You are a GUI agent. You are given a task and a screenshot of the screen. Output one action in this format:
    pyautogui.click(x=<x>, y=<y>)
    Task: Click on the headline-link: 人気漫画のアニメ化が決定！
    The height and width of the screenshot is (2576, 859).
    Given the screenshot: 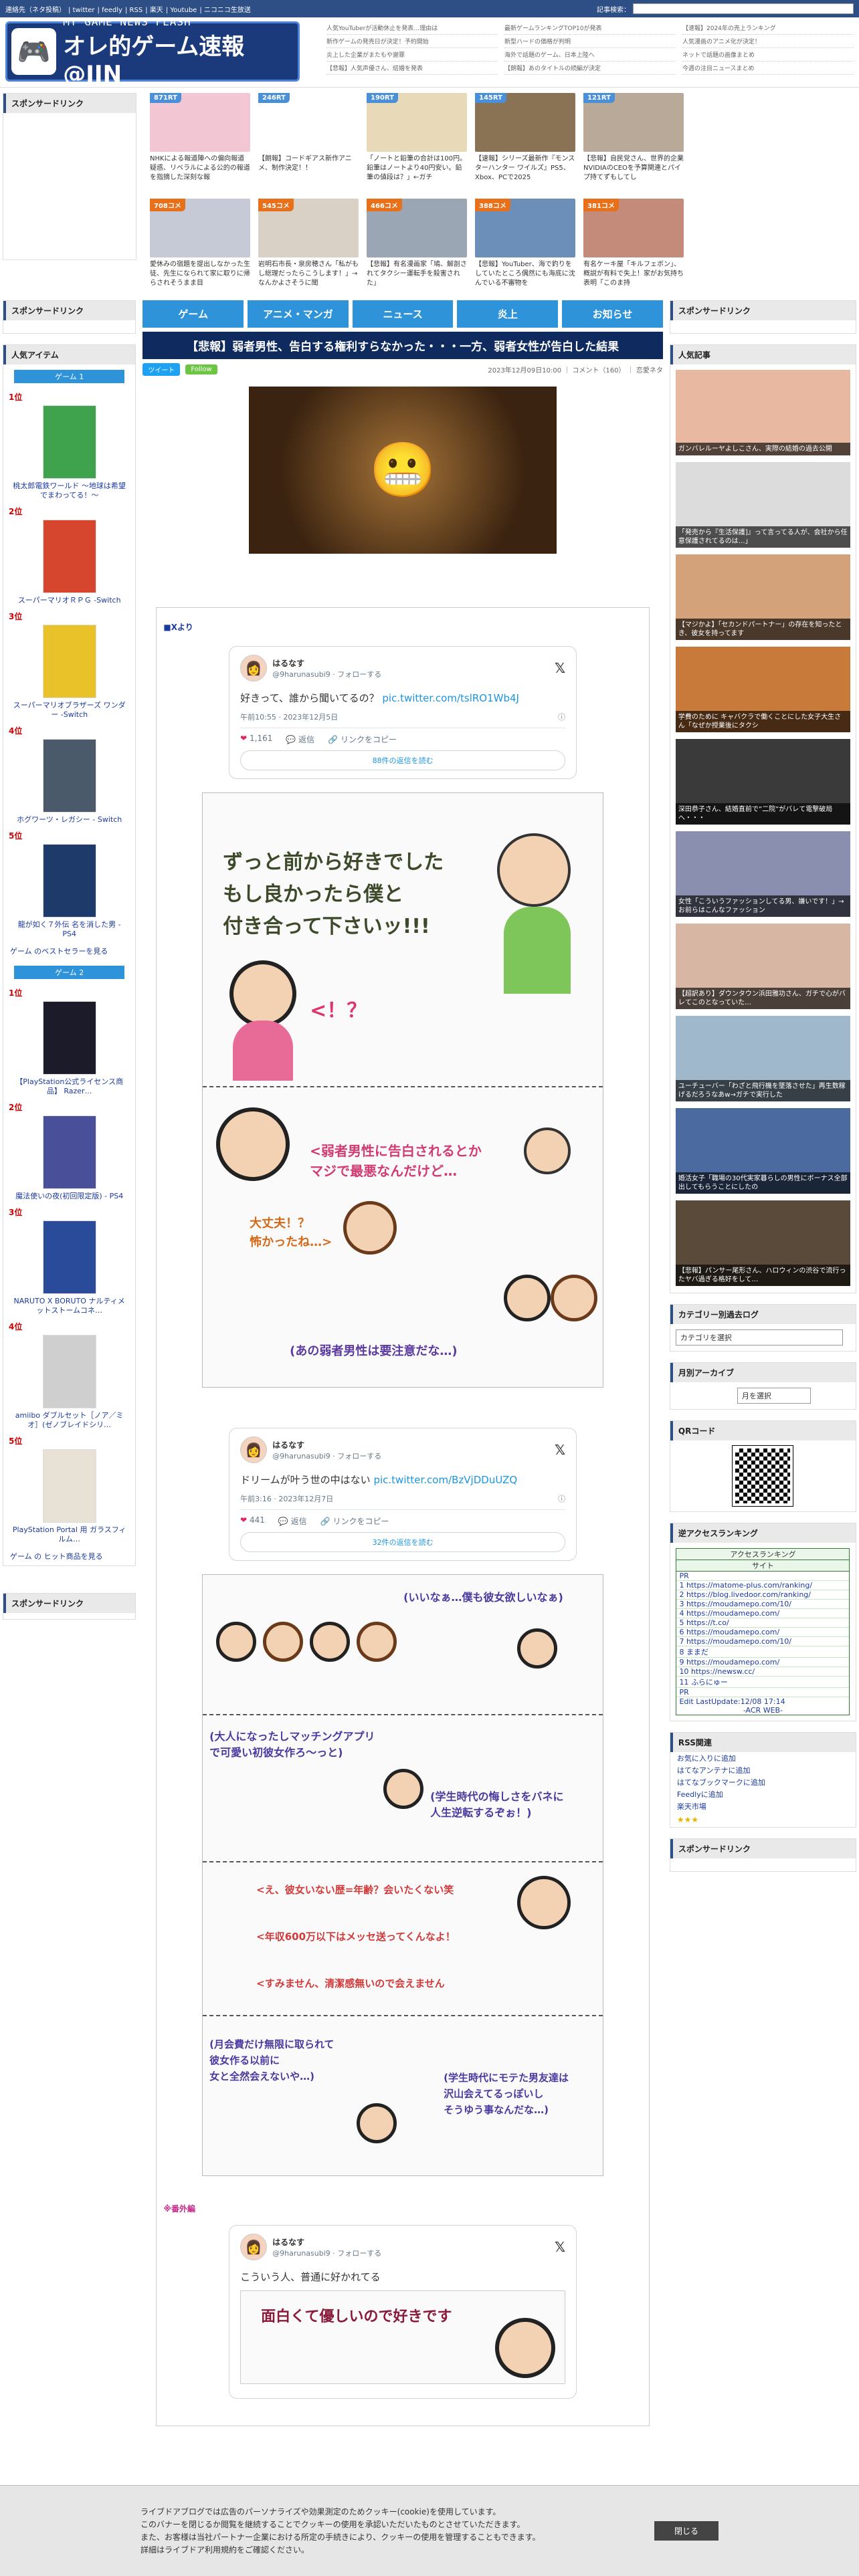 What is the action you would take?
    pyautogui.click(x=768, y=41)
    